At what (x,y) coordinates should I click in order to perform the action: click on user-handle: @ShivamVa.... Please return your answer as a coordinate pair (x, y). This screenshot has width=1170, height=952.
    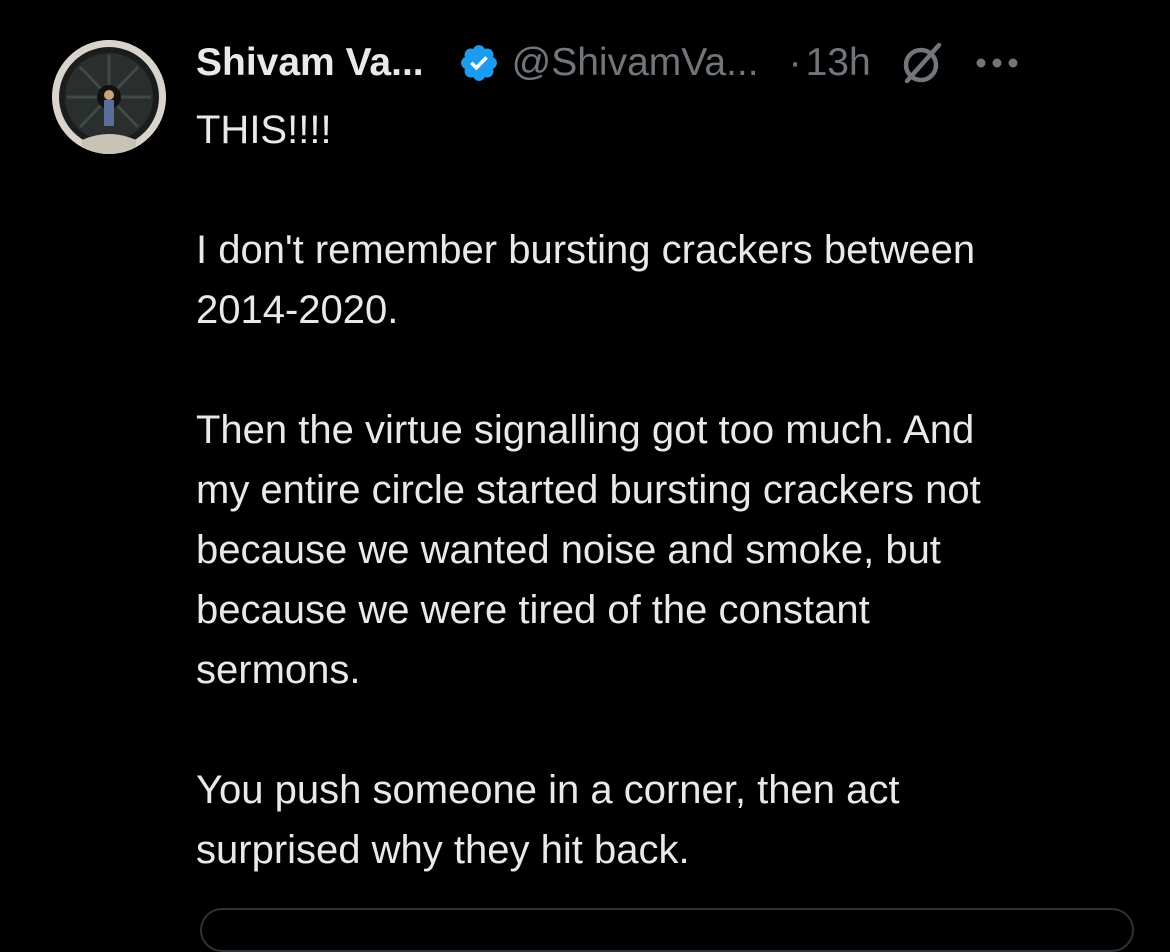
    Looking at the image, I should click on (635, 63).